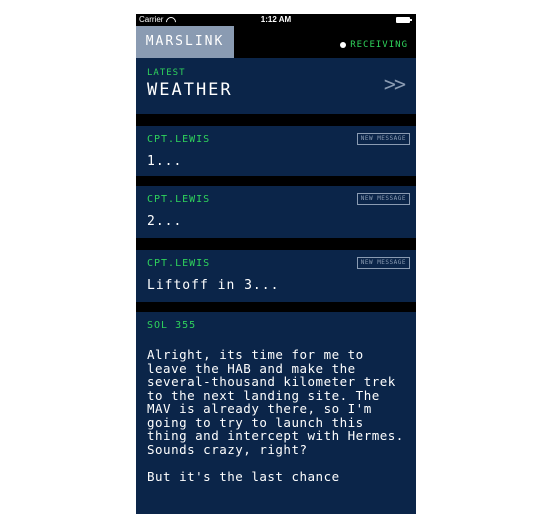  I want to click on weather-subtitle: LATEST, so click(166, 73).